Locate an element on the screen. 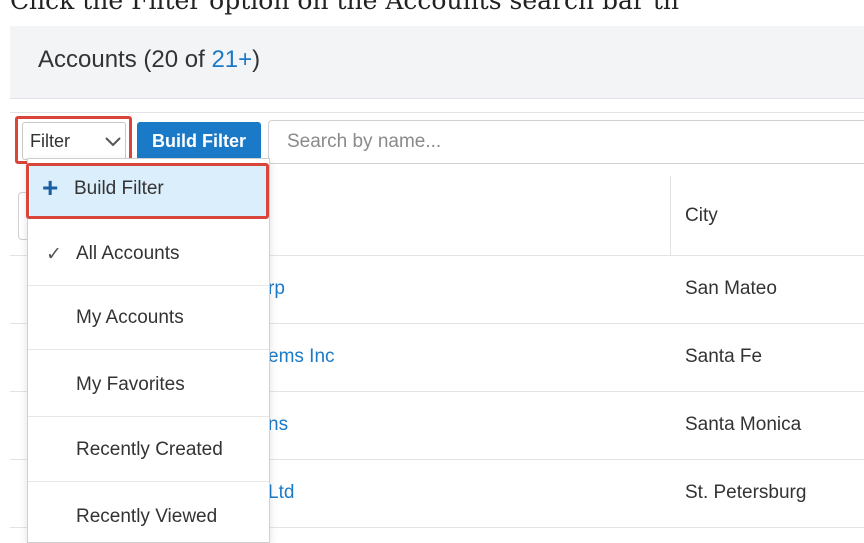 The height and width of the screenshot is (543, 864). plus-icon: + is located at coordinates (50, 187).